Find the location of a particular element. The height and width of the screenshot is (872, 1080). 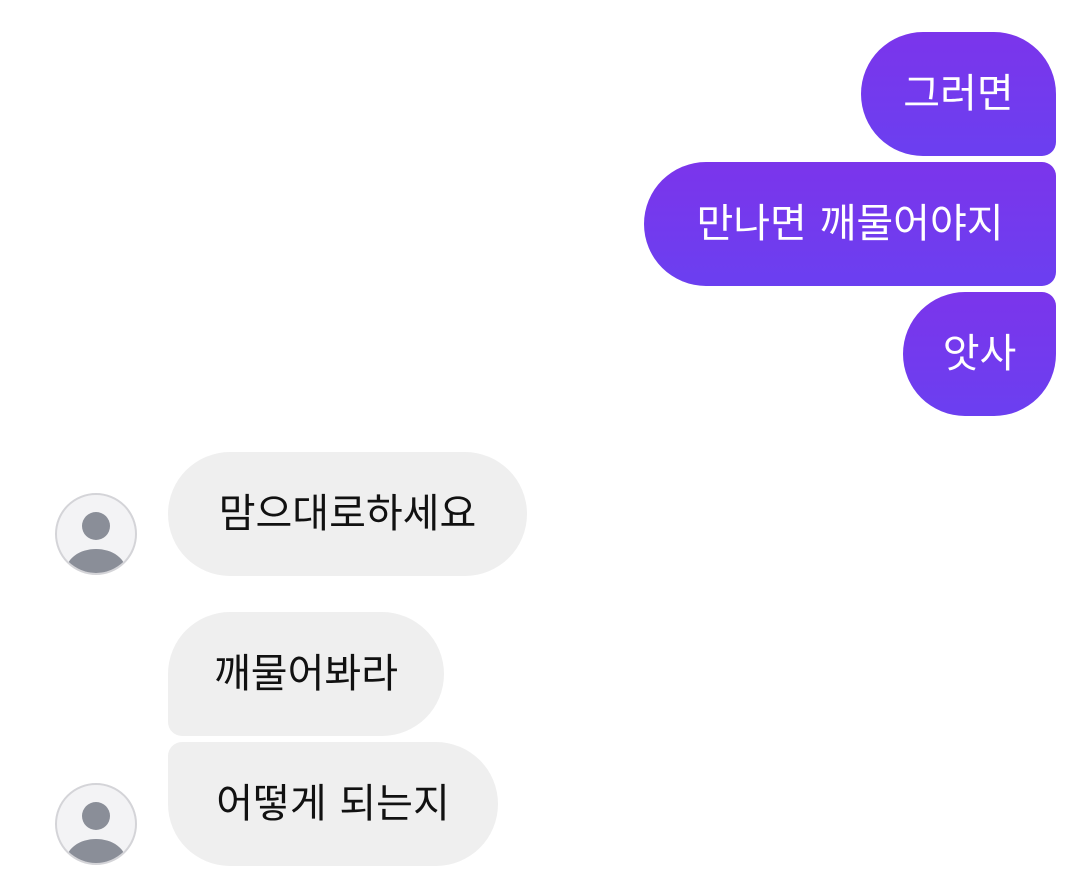

received-message-text: 맘으대로하세요 is located at coordinates (347, 514).